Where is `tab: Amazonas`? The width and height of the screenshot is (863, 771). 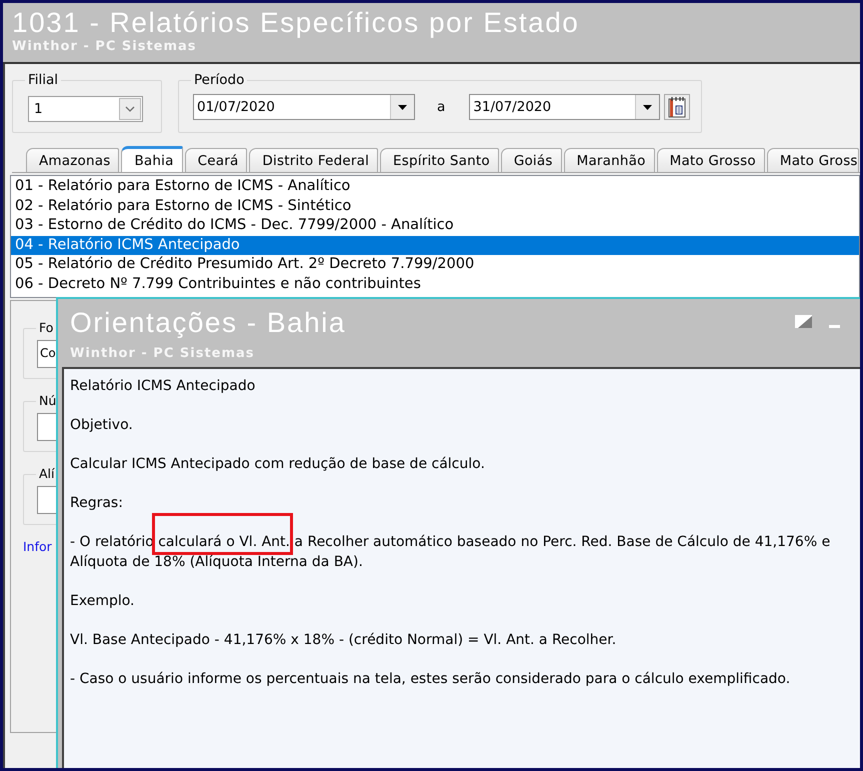
tab: Amazonas is located at coordinates (73, 160).